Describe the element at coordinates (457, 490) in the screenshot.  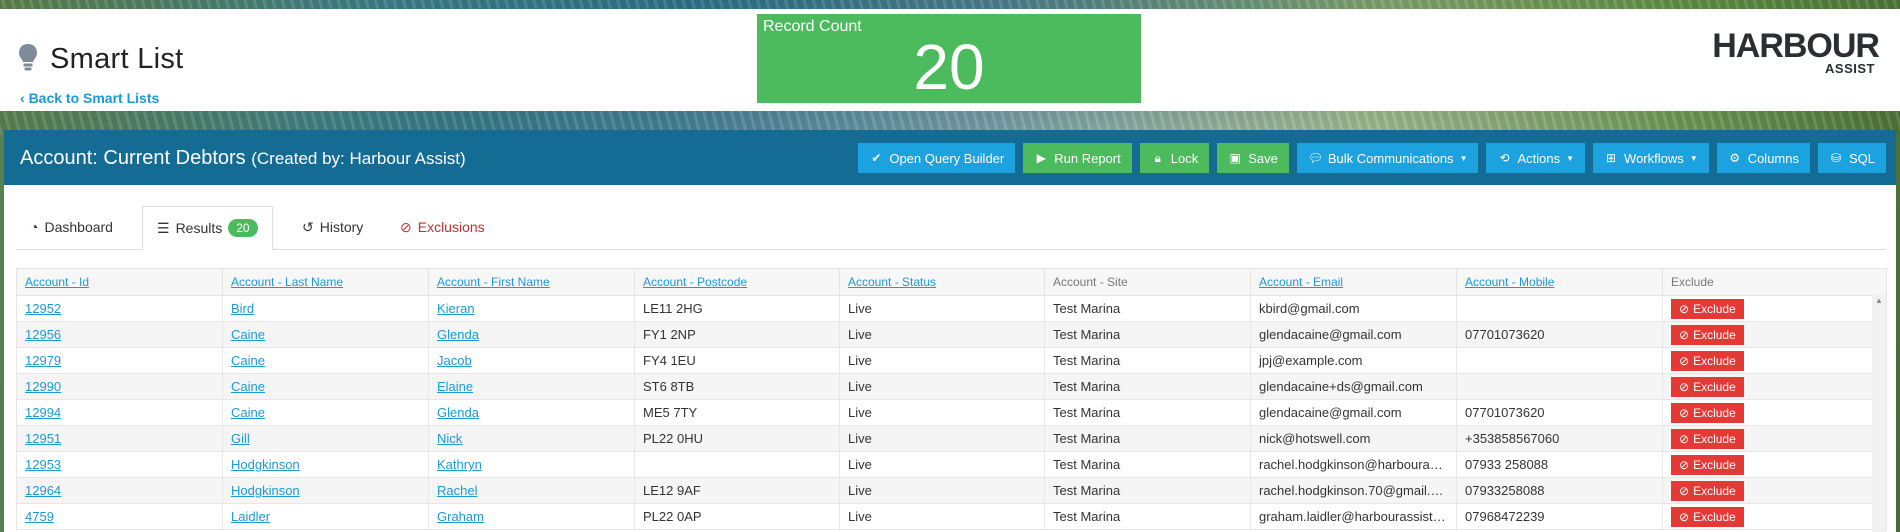
I see `record-link: Rachel` at that location.